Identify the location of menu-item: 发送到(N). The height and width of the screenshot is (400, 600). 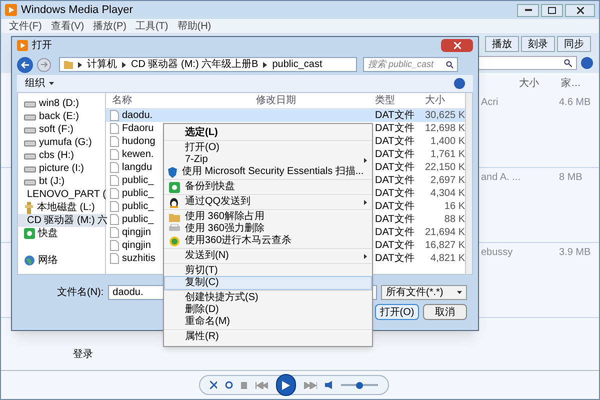
(268, 256).